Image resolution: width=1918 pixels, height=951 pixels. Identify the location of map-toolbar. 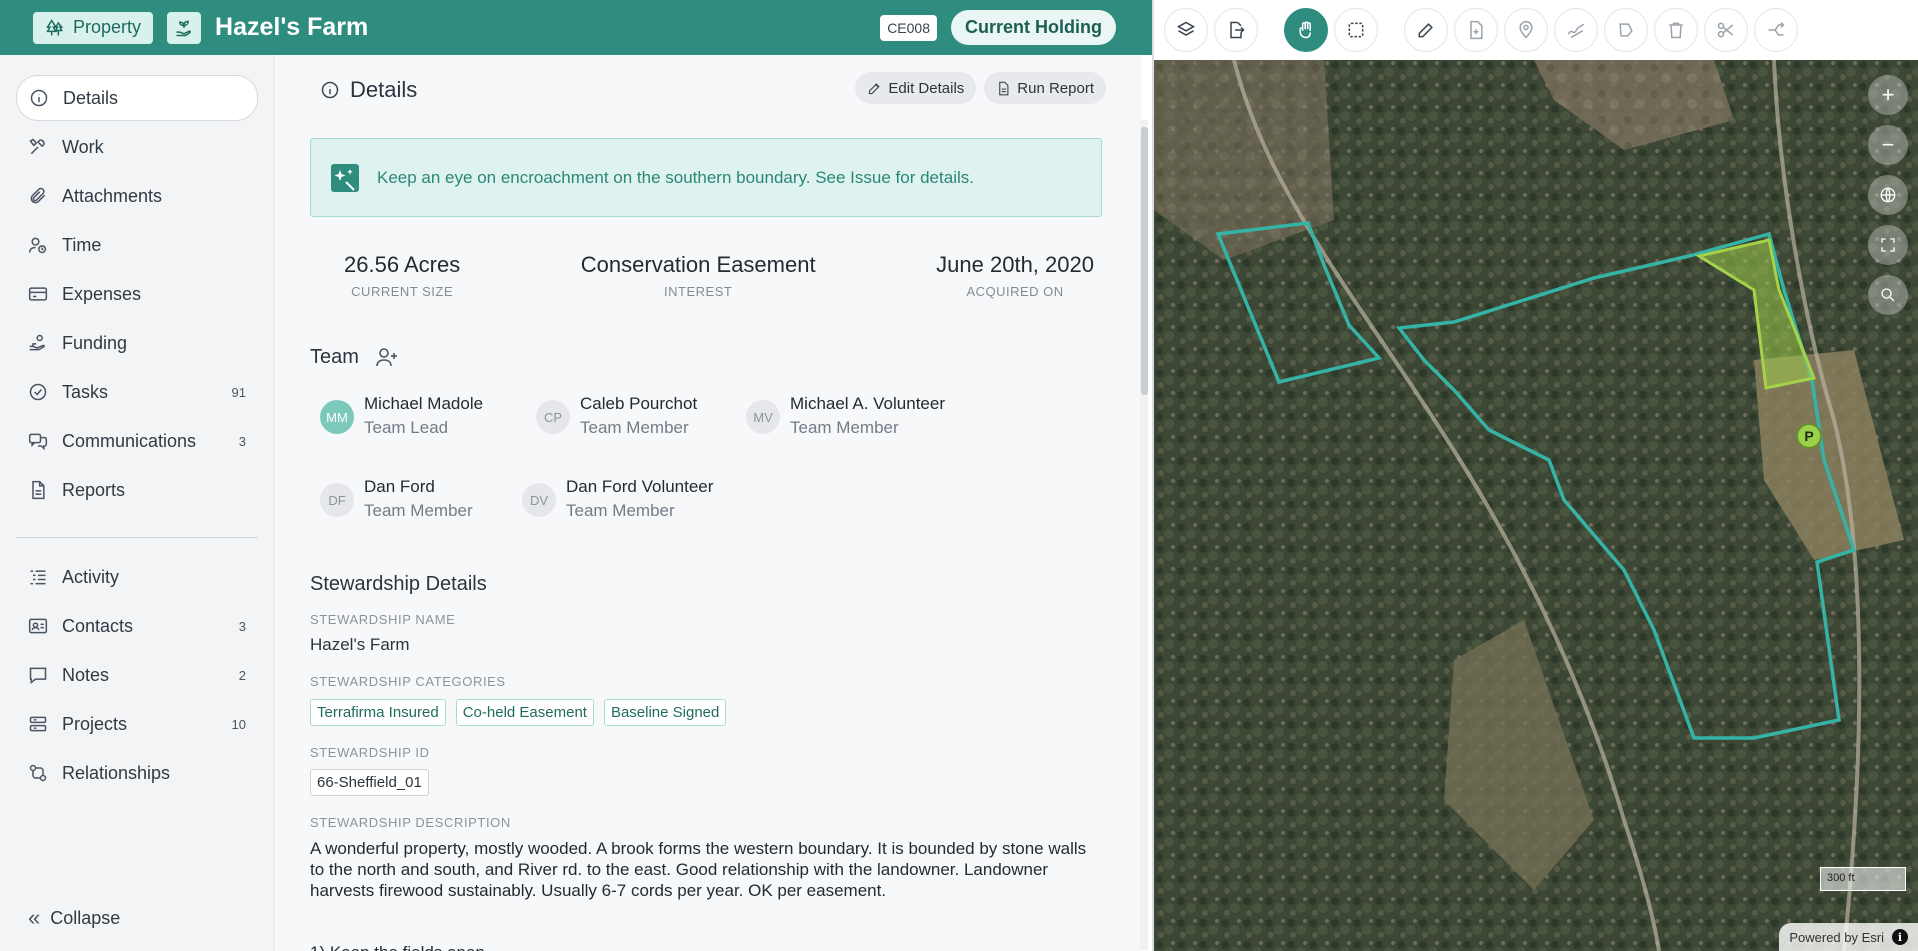
(1536, 30).